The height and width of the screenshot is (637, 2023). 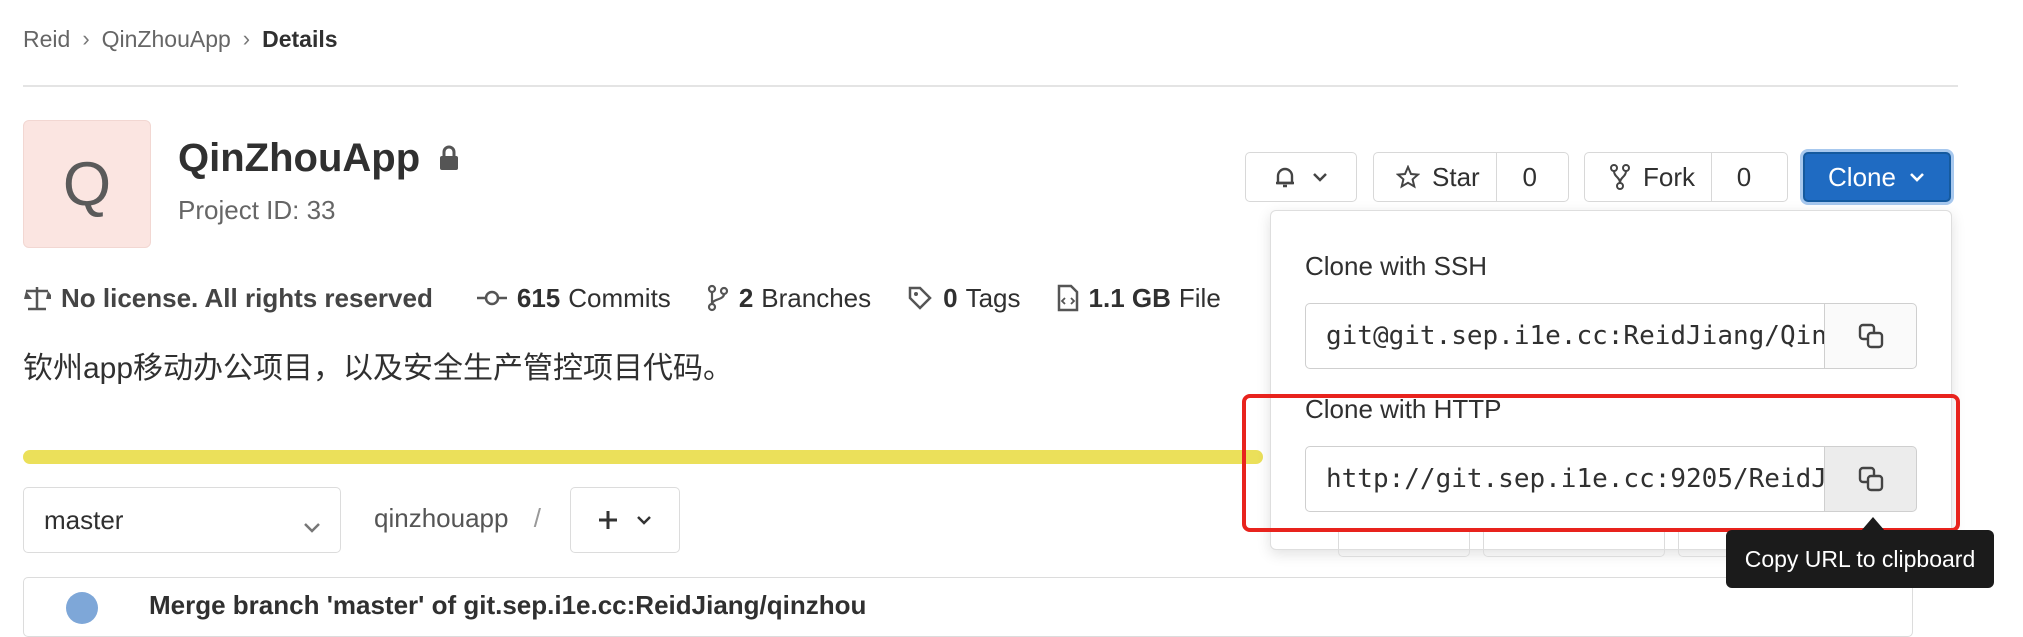 I want to click on tooltip-arrow, so click(x=1873, y=524).